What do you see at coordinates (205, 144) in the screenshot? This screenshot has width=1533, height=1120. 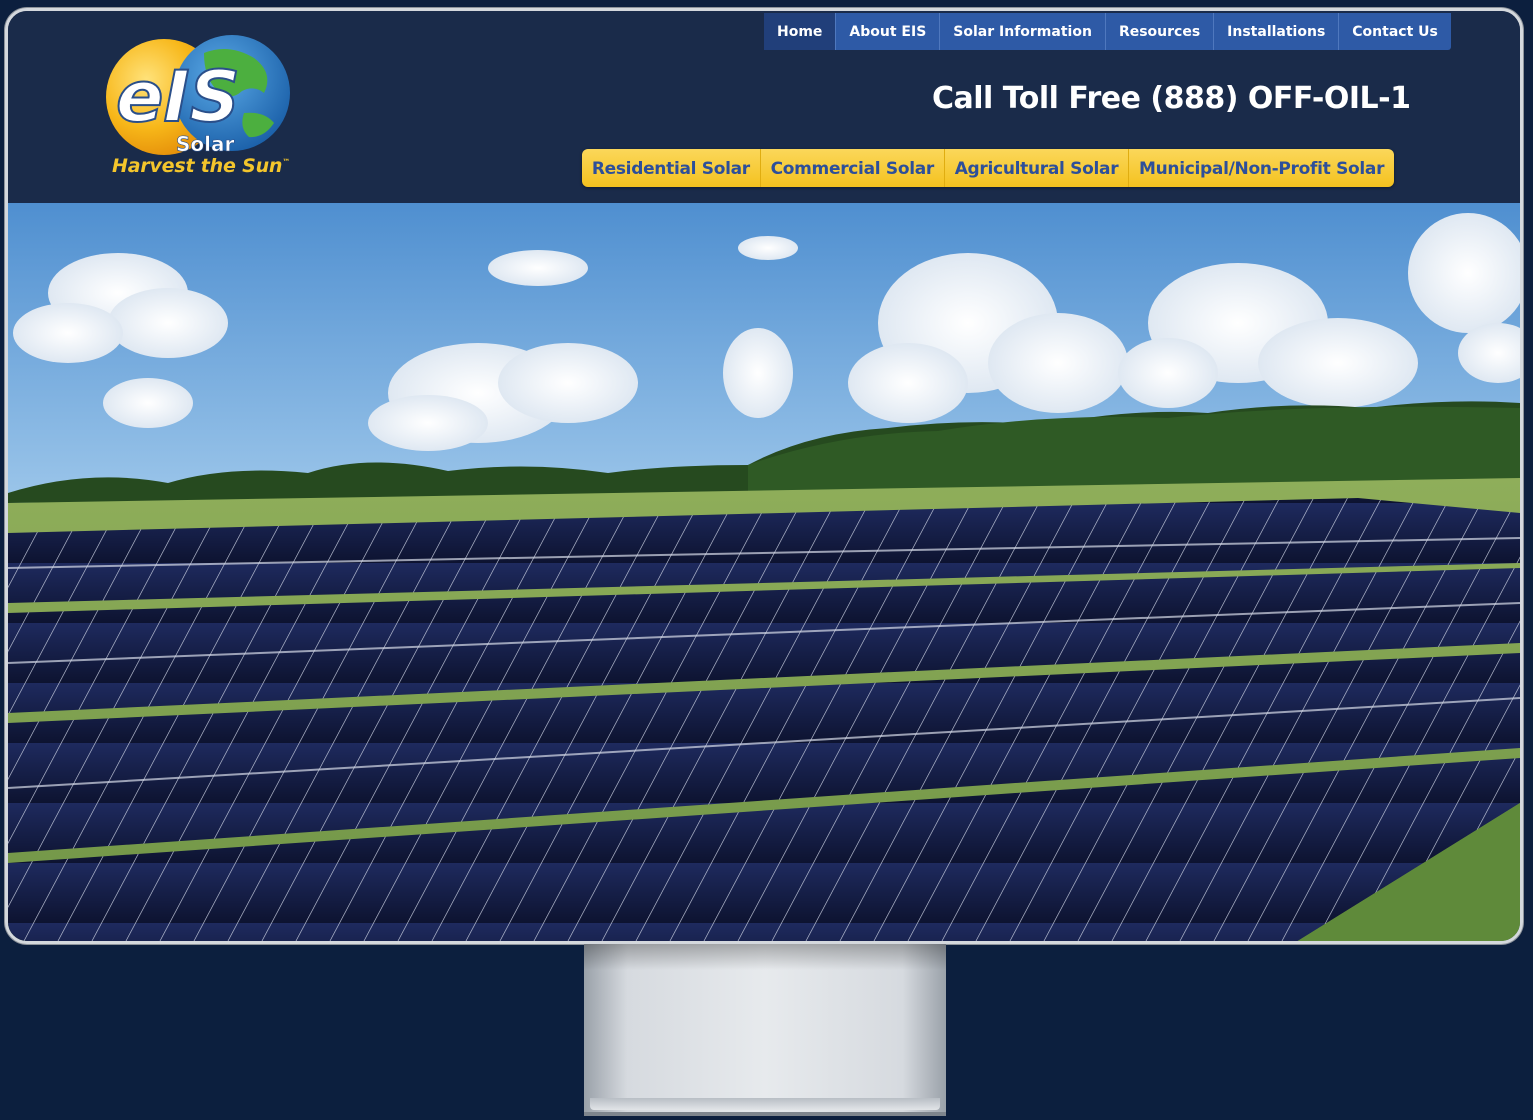 I see `svg-text: Solar` at bounding box center [205, 144].